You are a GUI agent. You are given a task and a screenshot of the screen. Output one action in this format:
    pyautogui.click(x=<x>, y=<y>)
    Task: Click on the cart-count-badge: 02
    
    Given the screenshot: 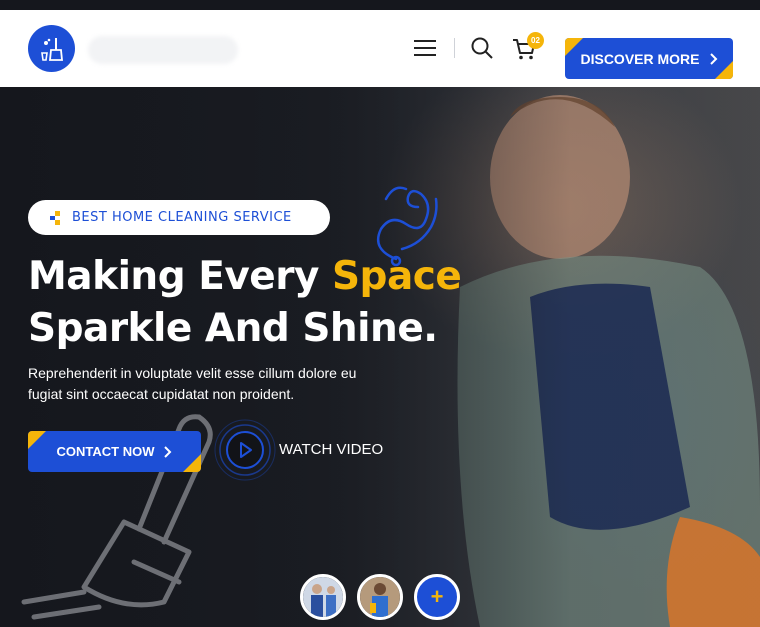 What is the action you would take?
    pyautogui.click(x=535, y=40)
    